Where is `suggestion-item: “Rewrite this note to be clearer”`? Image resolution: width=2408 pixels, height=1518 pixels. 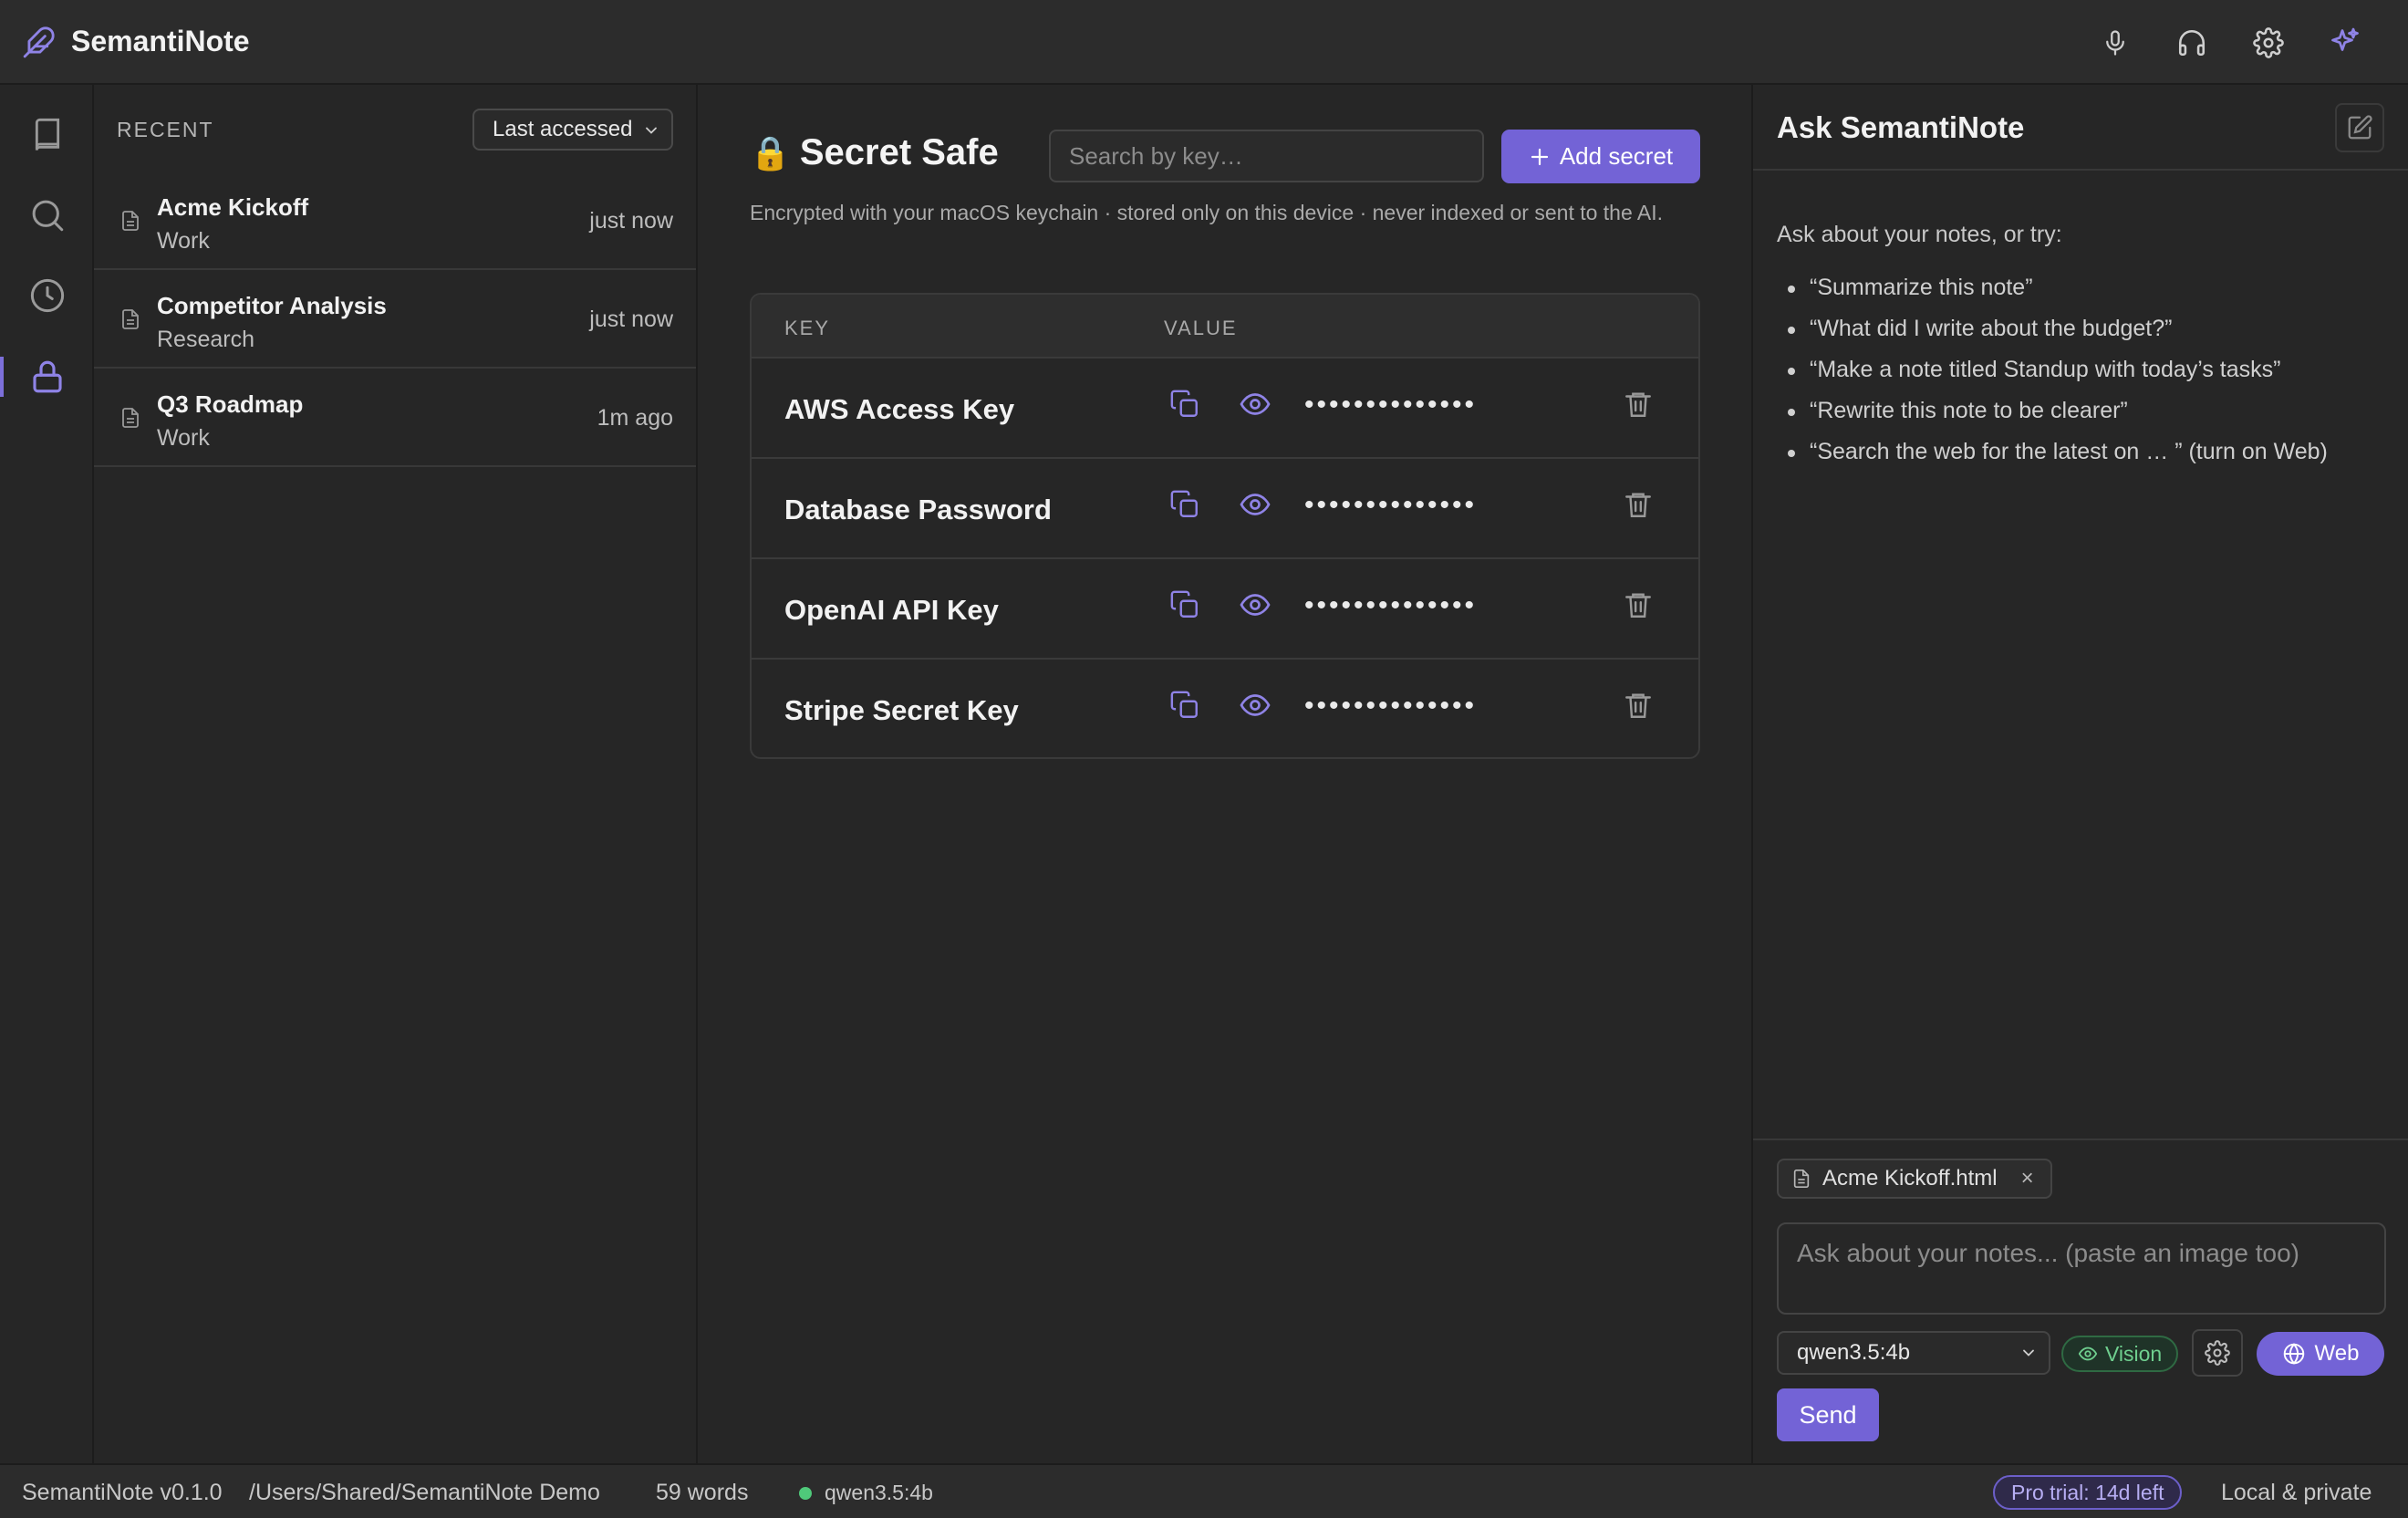
suggestion-item: “Rewrite this note to be clearer” is located at coordinates (2052, 418).